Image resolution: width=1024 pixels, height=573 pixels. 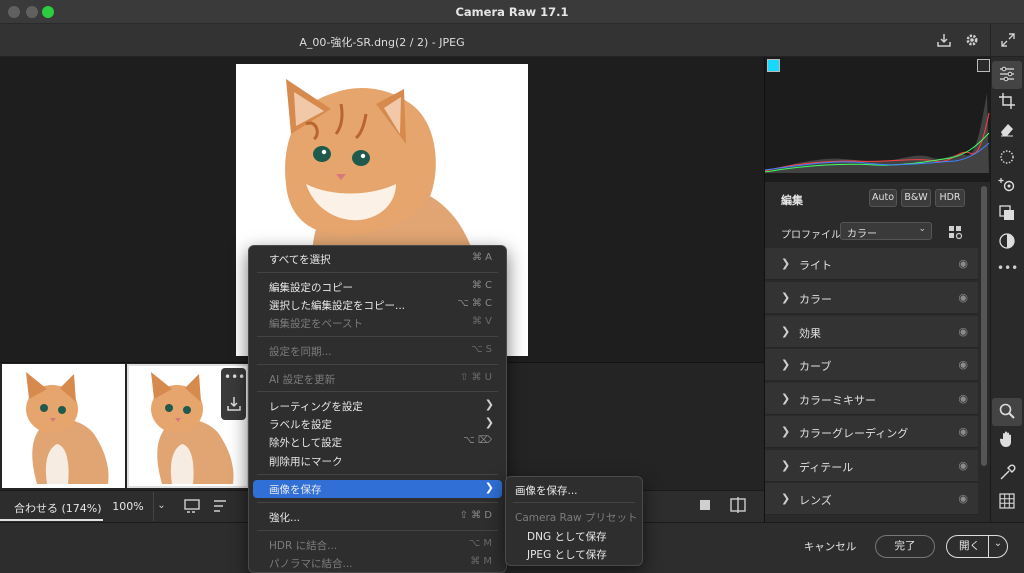 I want to click on edit-heading: 編集, so click(x=792, y=200).